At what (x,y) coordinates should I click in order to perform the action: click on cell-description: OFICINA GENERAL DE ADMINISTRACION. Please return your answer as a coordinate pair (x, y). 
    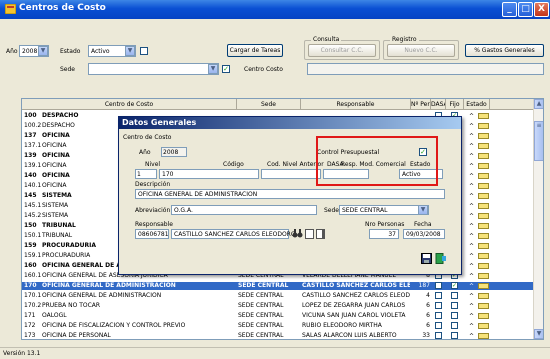
    Looking at the image, I should click on (102, 295).